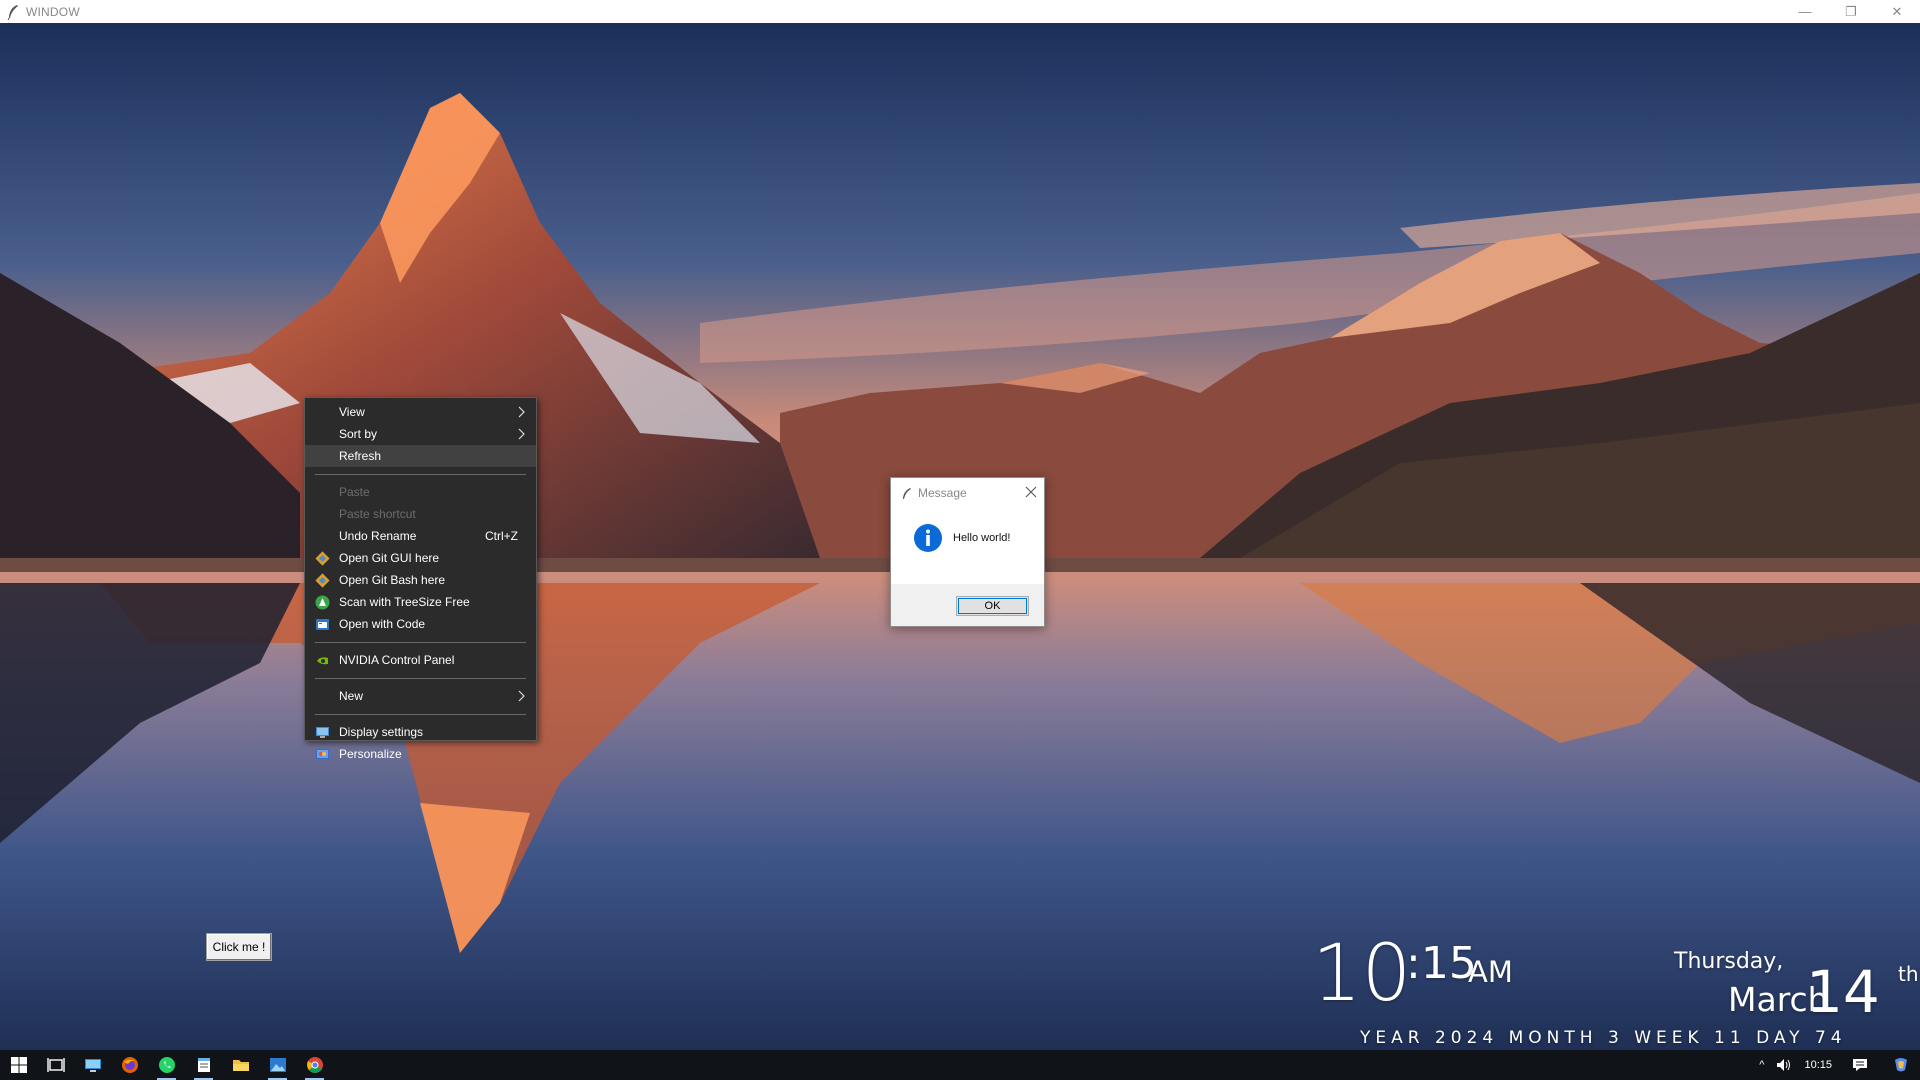 The height and width of the screenshot is (1080, 1920). I want to click on dialog-footer: OK, so click(967, 605).